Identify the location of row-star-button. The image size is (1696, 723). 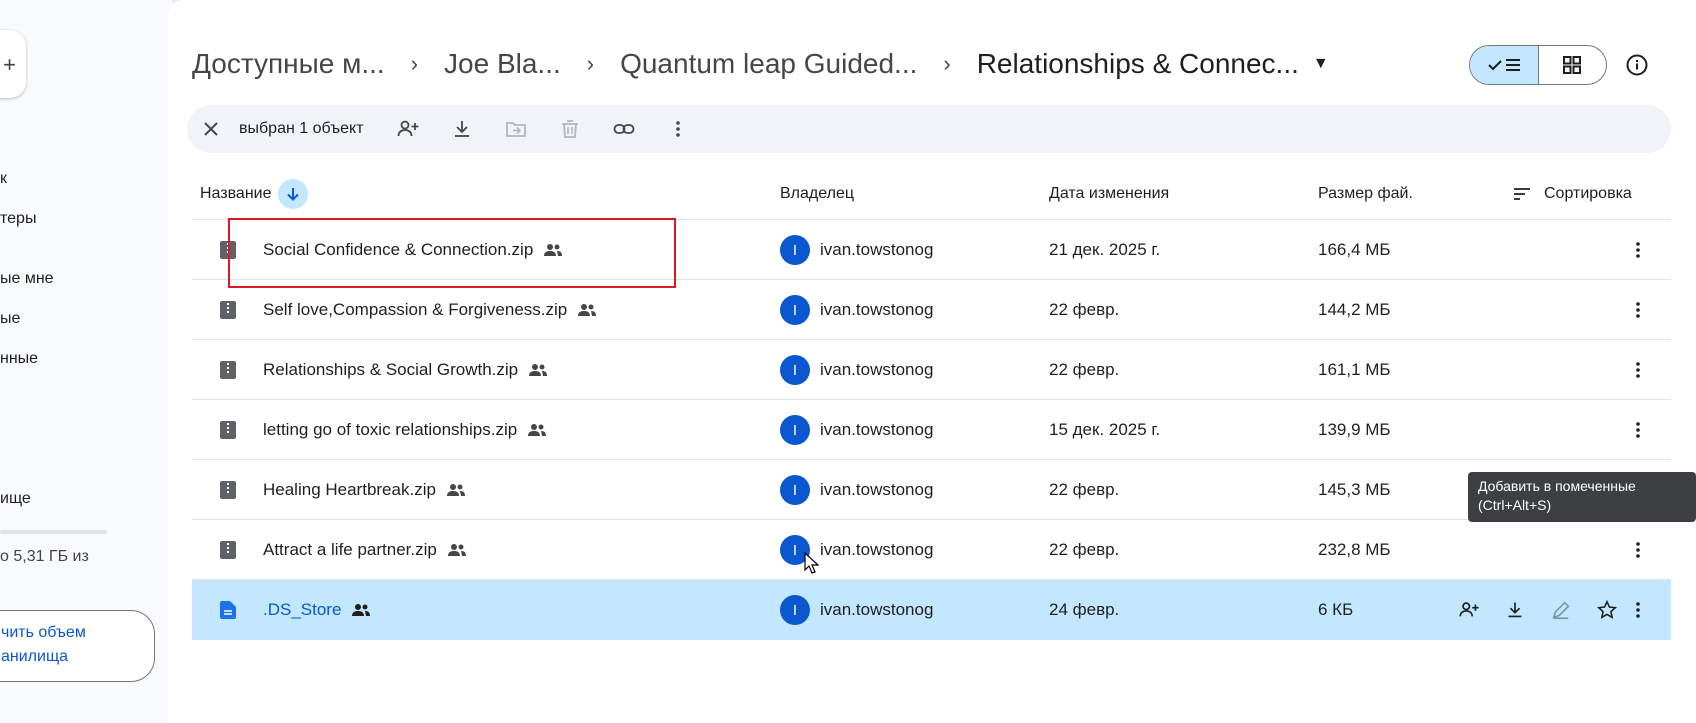
(1607, 610).